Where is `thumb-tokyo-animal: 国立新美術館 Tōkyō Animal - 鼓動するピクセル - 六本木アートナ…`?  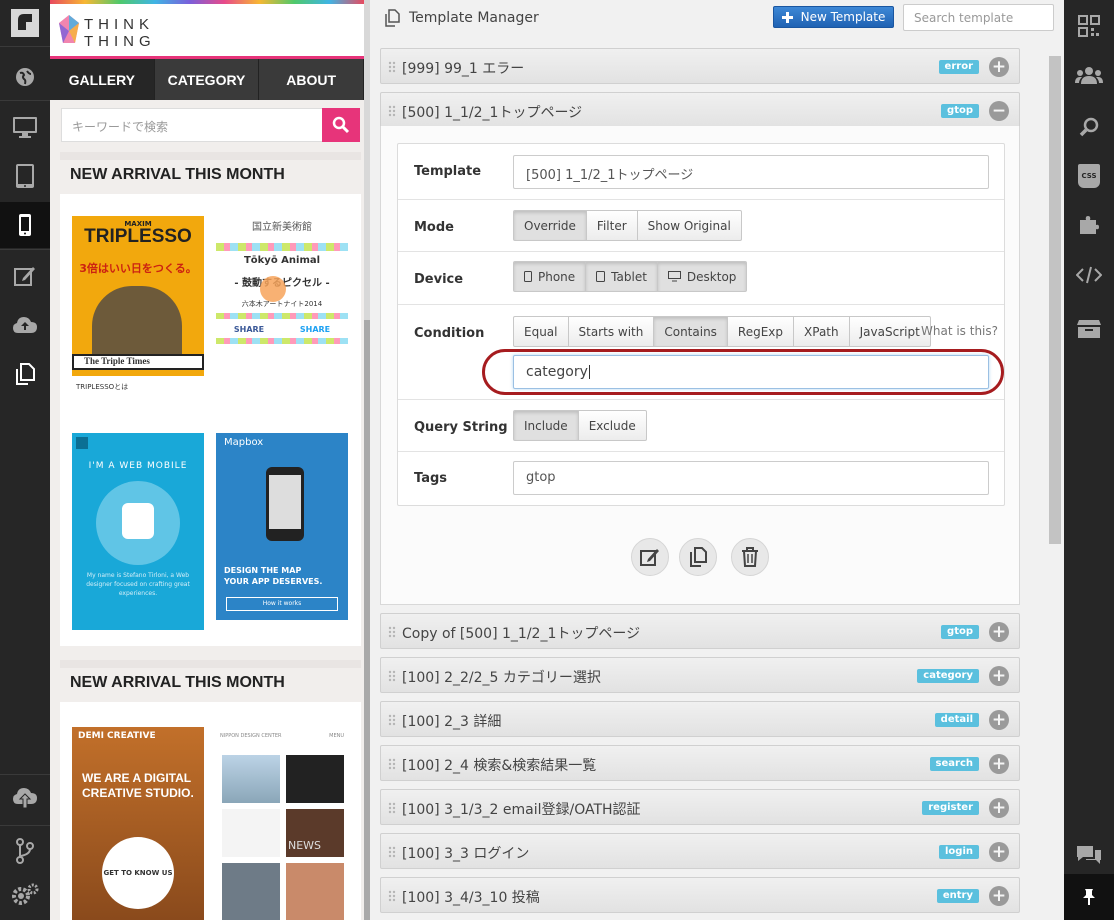
thumb-tokyo-animal: 国立新美術館 Tōkyō Animal - 鼓動するピクセル - 六本木アートナ… is located at coordinates (282, 315).